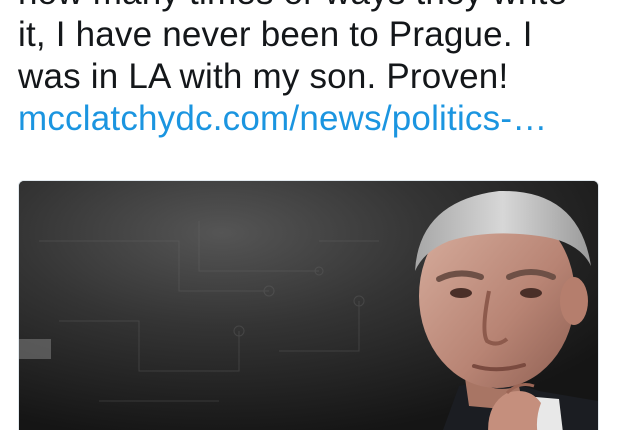  What do you see at coordinates (263, 76) in the screenshot?
I see `tweet-text-line: was in LA with my son. Proven!` at bounding box center [263, 76].